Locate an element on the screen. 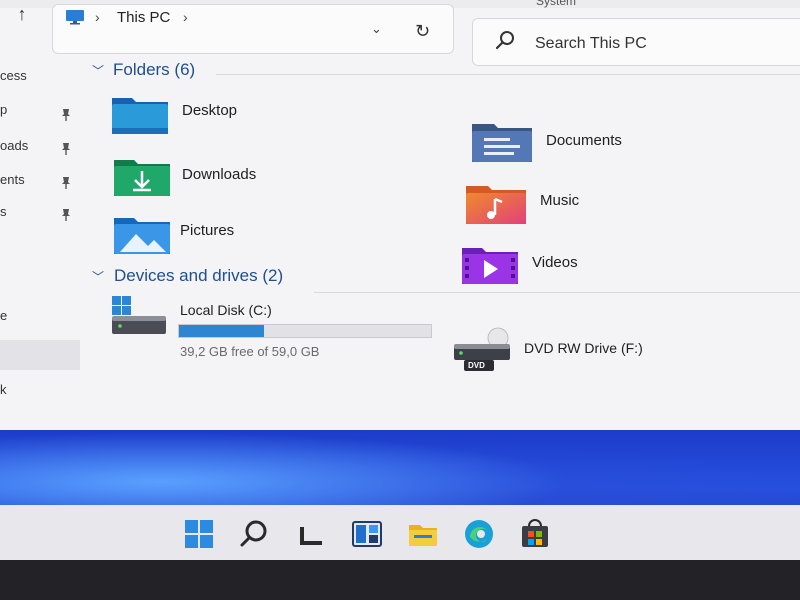 The image size is (800, 600). nav-item-documents: ents is located at coordinates (12, 179).